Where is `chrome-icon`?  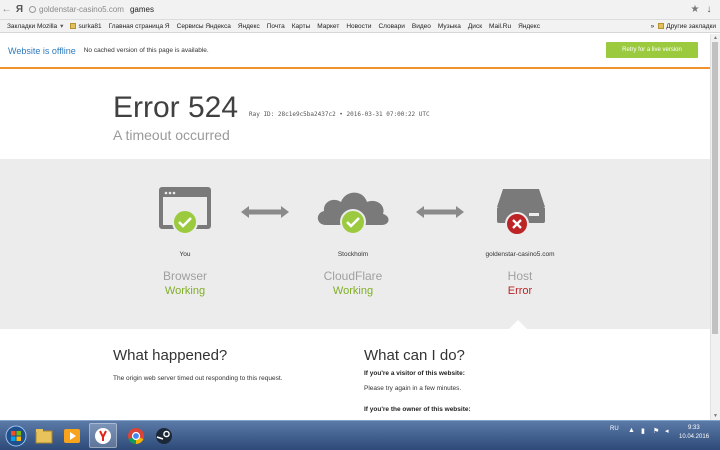 chrome-icon is located at coordinates (136, 435).